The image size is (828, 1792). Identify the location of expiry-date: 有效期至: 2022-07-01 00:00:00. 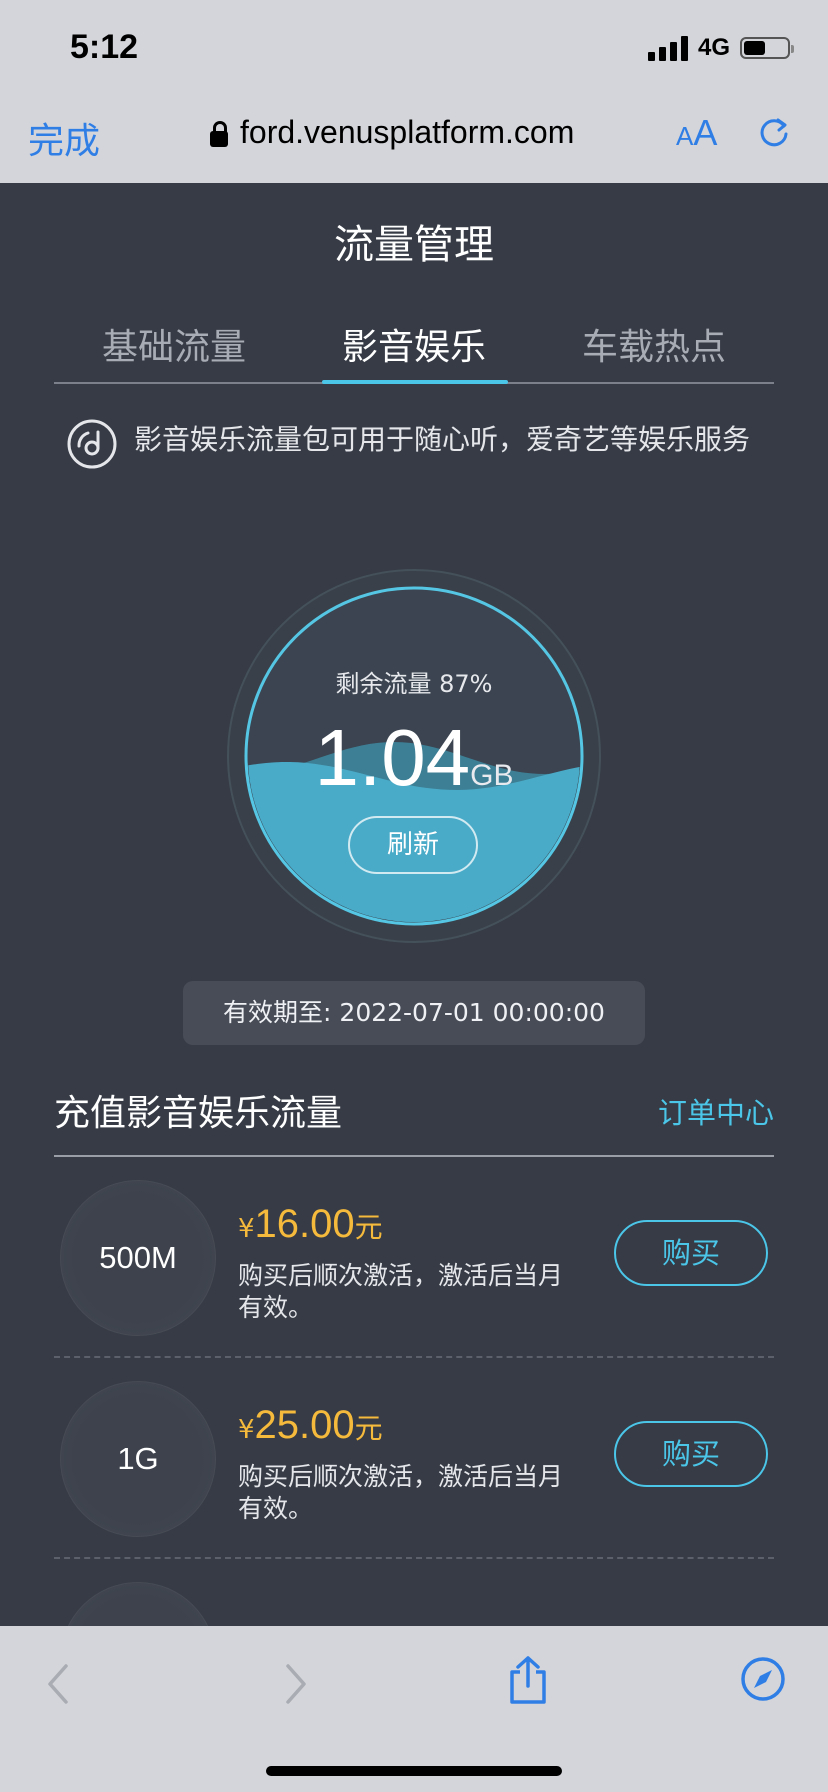
(414, 1013).